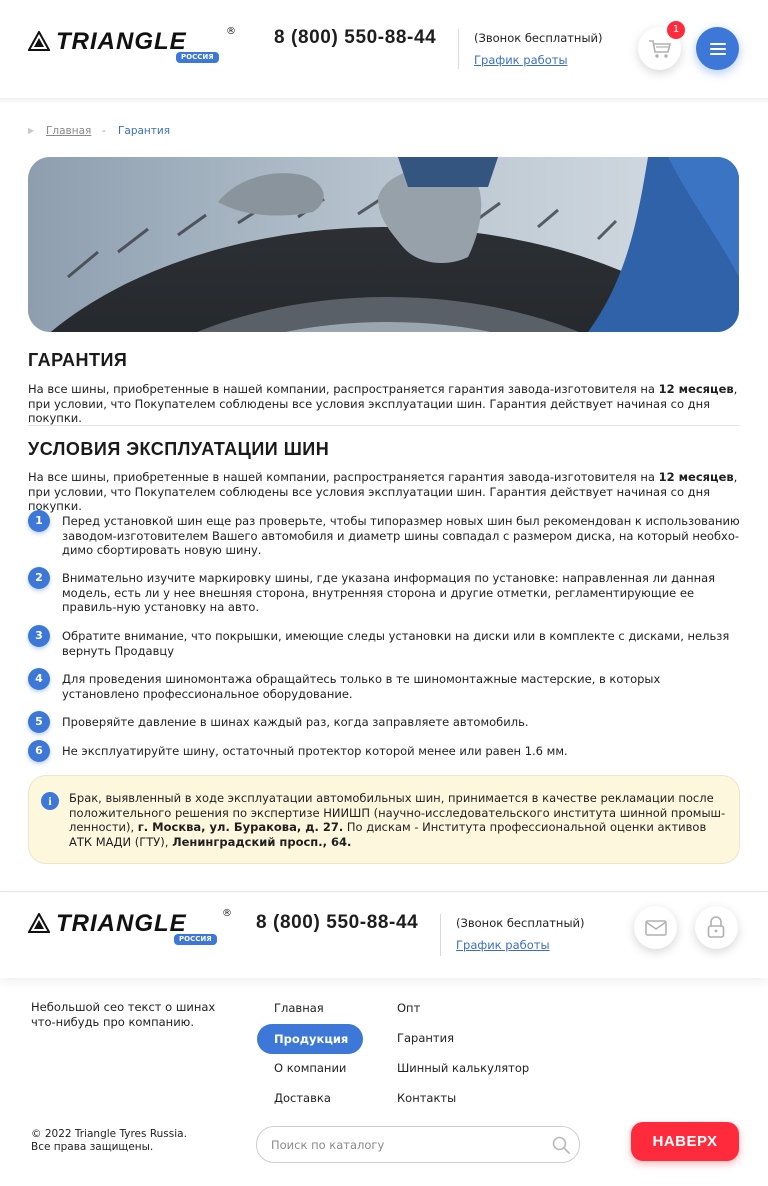 The width and height of the screenshot is (768, 1186). Describe the element at coordinates (440, 935) in the screenshot. I see `footer-phone-divider` at that location.